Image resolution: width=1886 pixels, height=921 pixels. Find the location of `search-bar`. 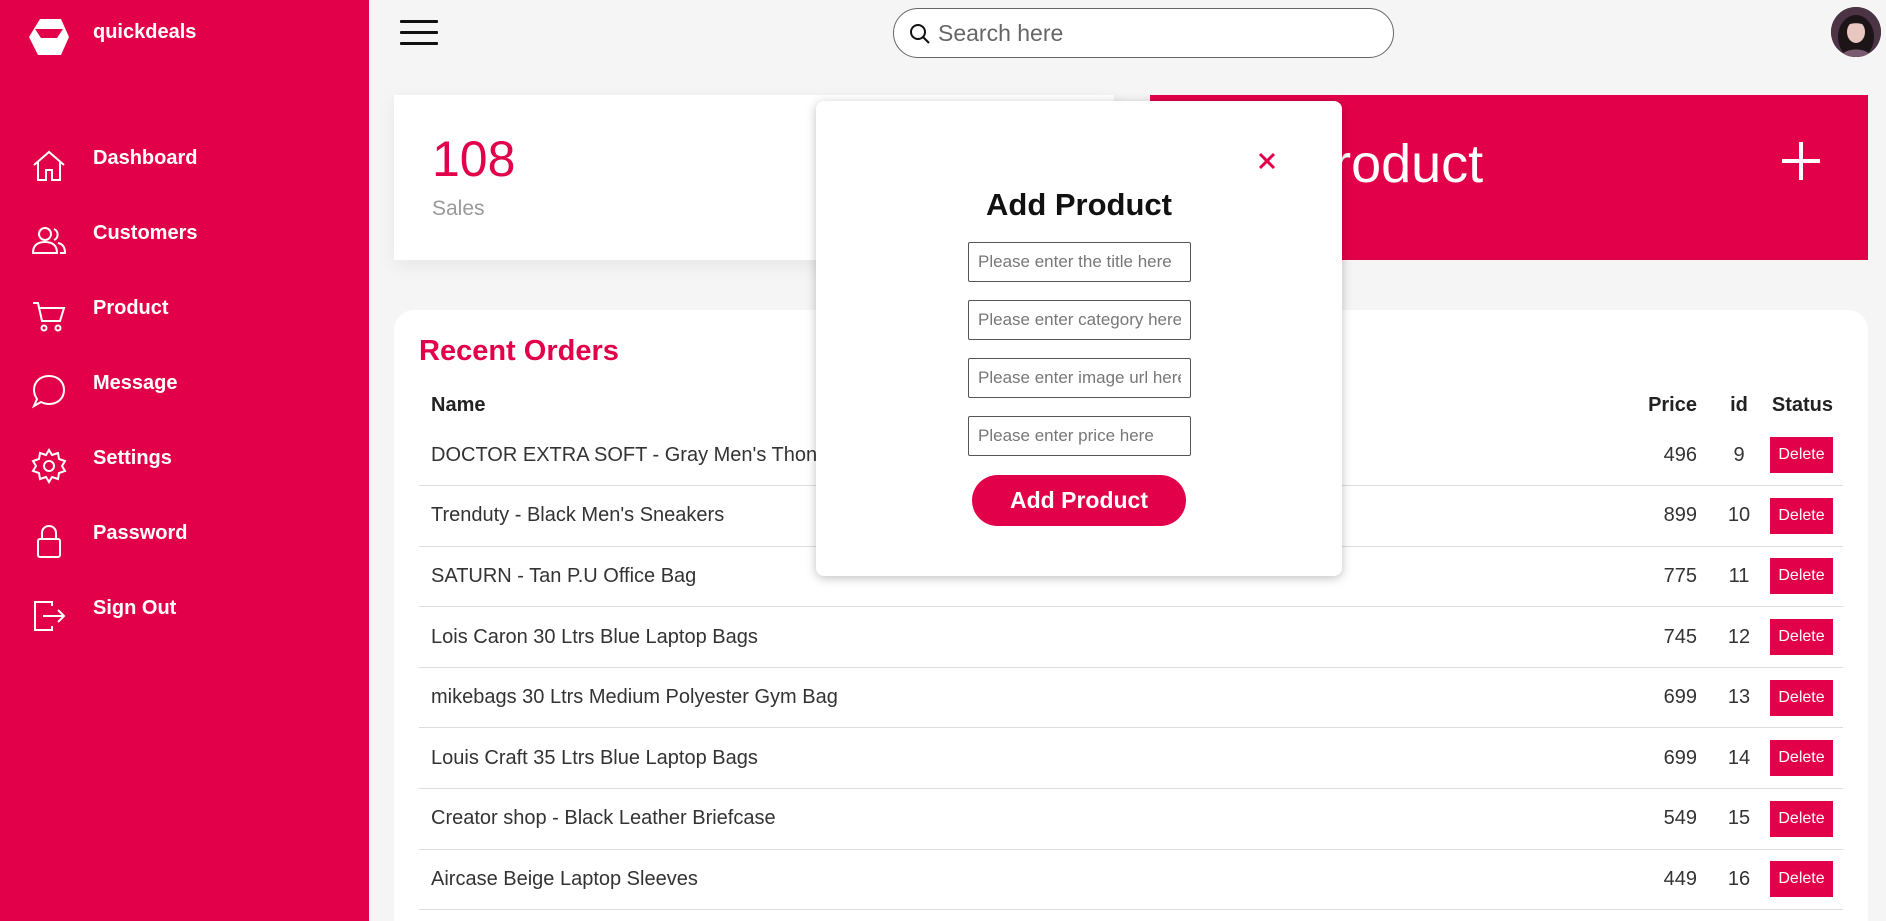

search-bar is located at coordinates (1143, 33).